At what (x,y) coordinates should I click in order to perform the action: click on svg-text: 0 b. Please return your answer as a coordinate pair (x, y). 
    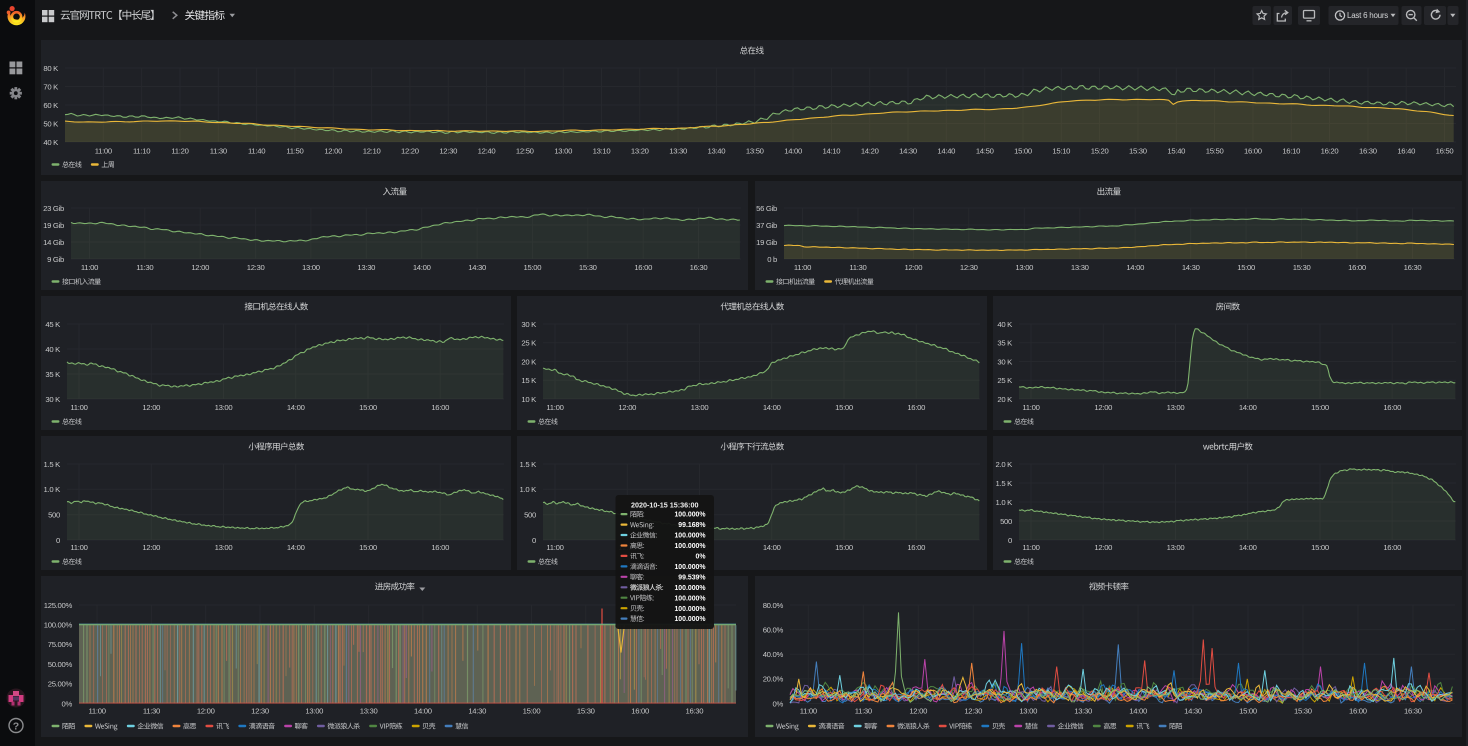
    Looking at the image, I should click on (772, 259).